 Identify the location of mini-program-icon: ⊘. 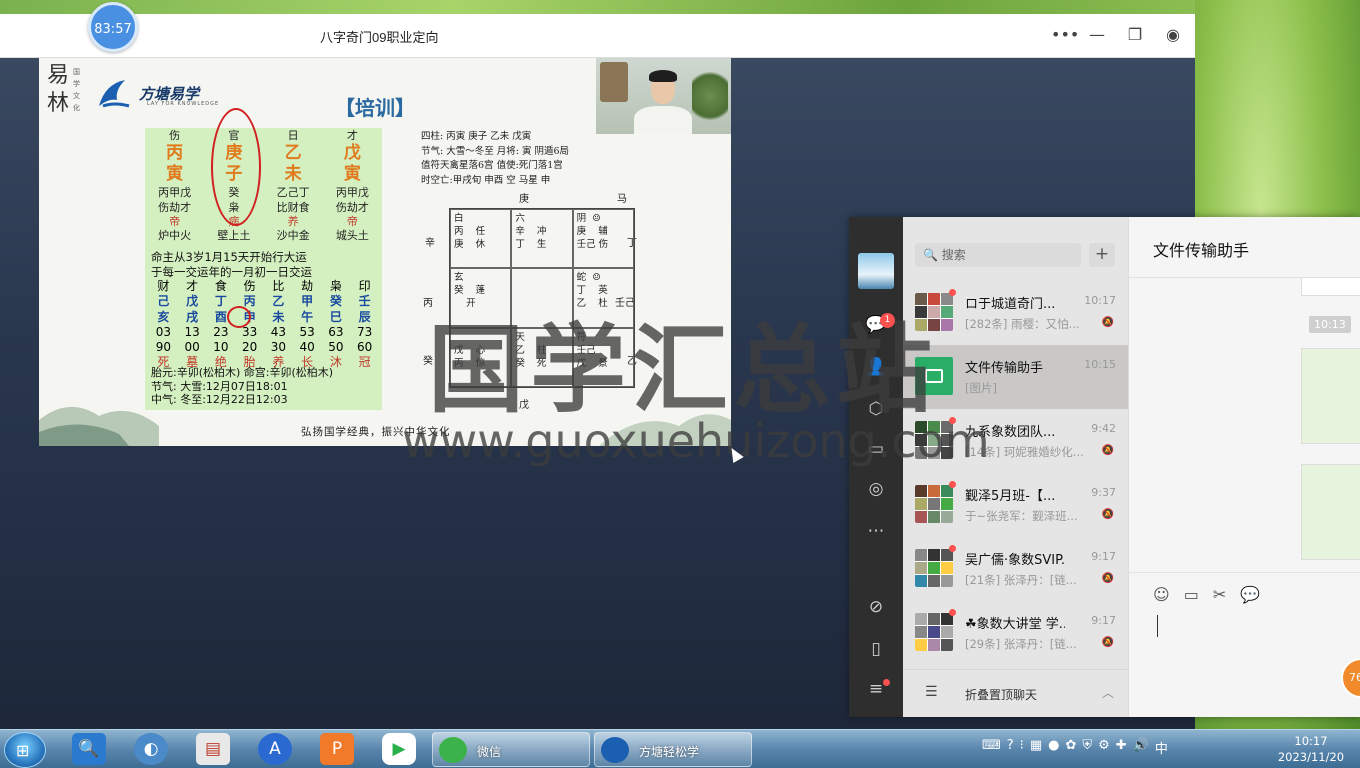
(876, 607).